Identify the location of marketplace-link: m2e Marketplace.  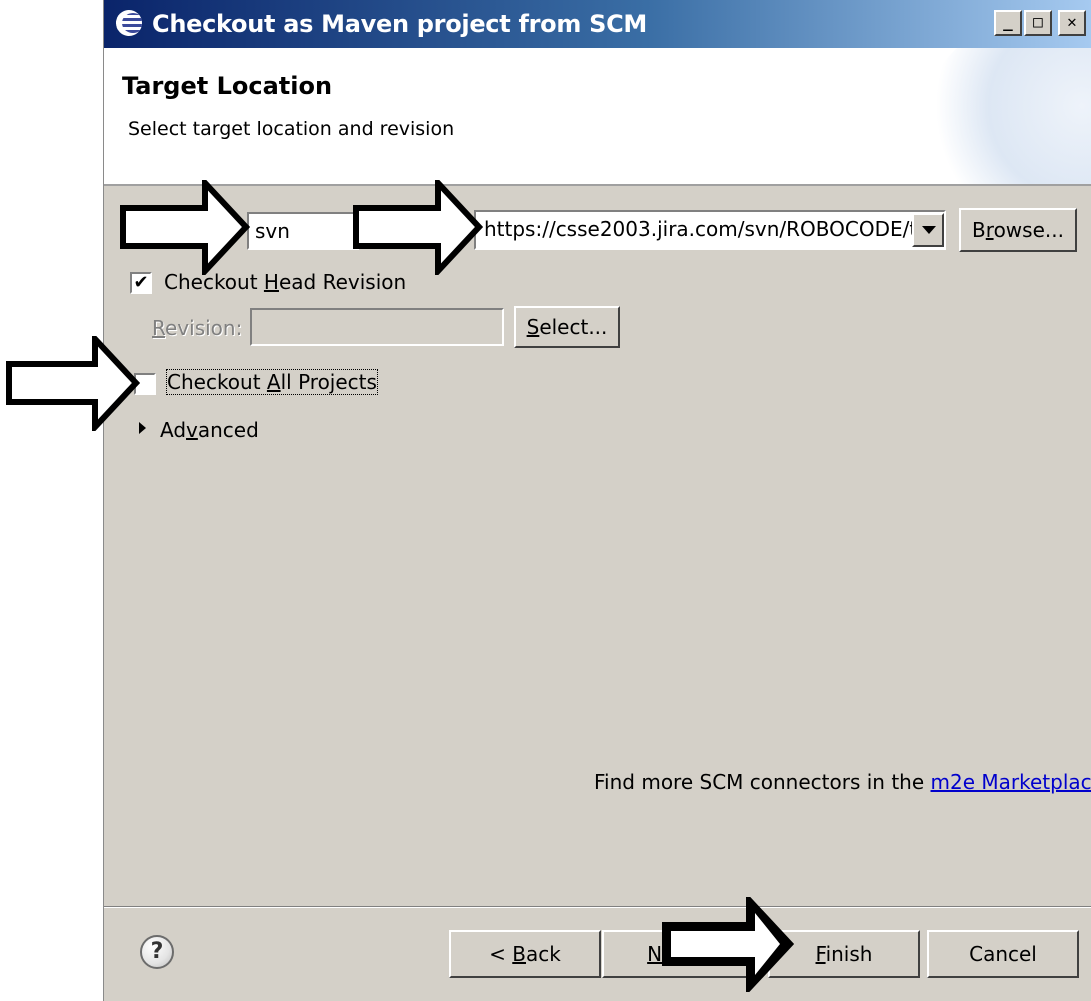
(1011, 782).